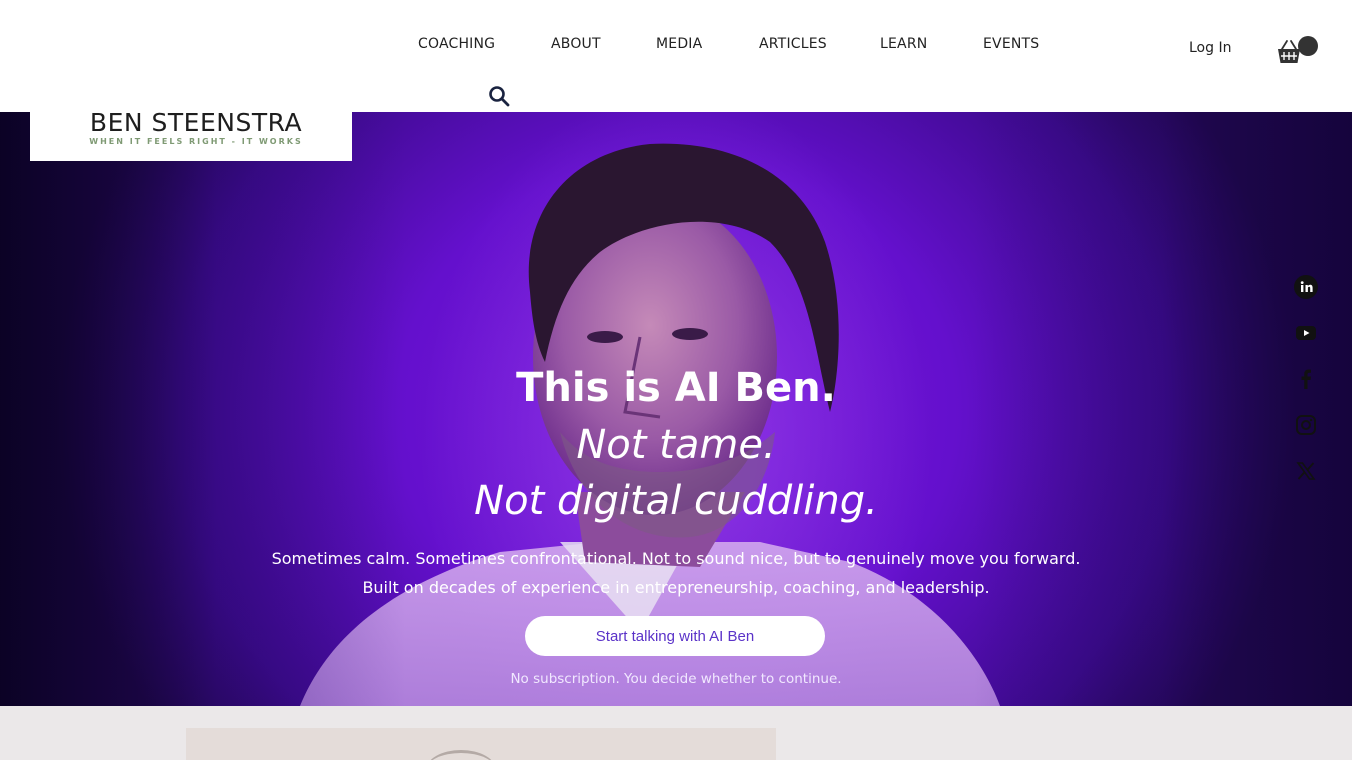  I want to click on next-section, so click(676, 733).